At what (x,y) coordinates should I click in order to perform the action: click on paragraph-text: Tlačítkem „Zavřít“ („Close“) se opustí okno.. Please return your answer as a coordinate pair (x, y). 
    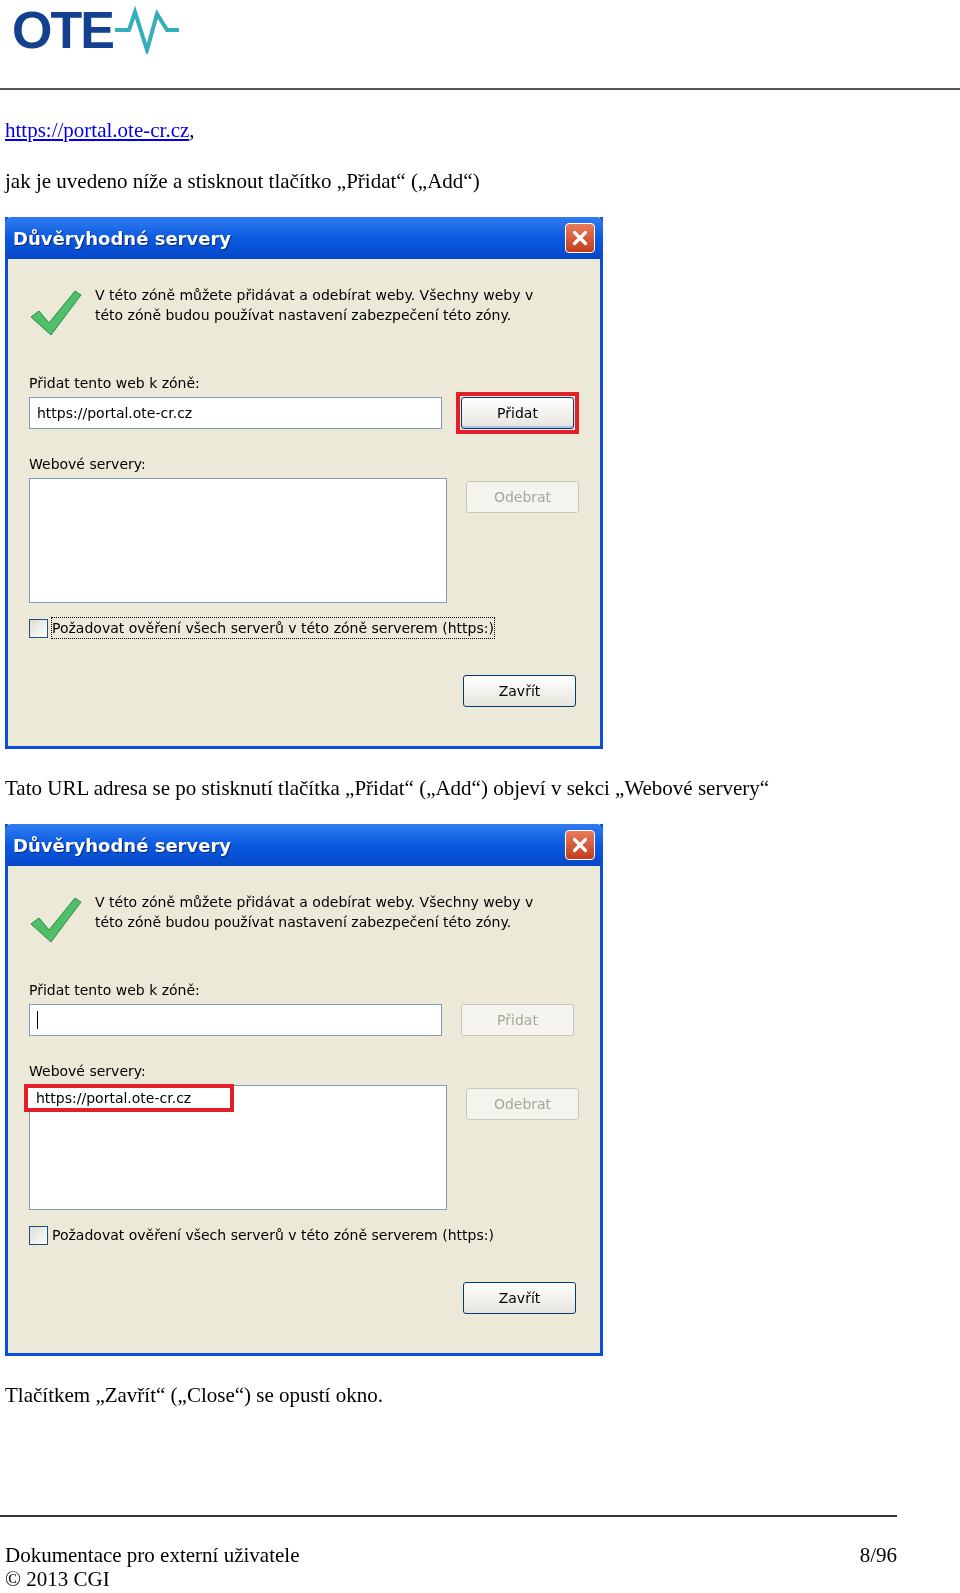
    Looking at the image, I should click on (194, 1395).